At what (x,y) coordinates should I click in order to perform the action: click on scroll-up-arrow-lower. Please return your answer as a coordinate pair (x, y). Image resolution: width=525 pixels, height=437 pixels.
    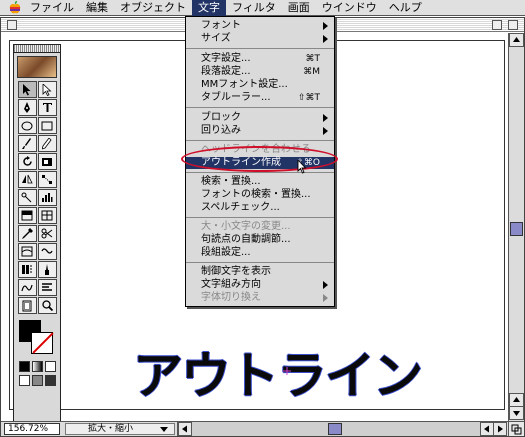
    Looking at the image, I should click on (516, 400).